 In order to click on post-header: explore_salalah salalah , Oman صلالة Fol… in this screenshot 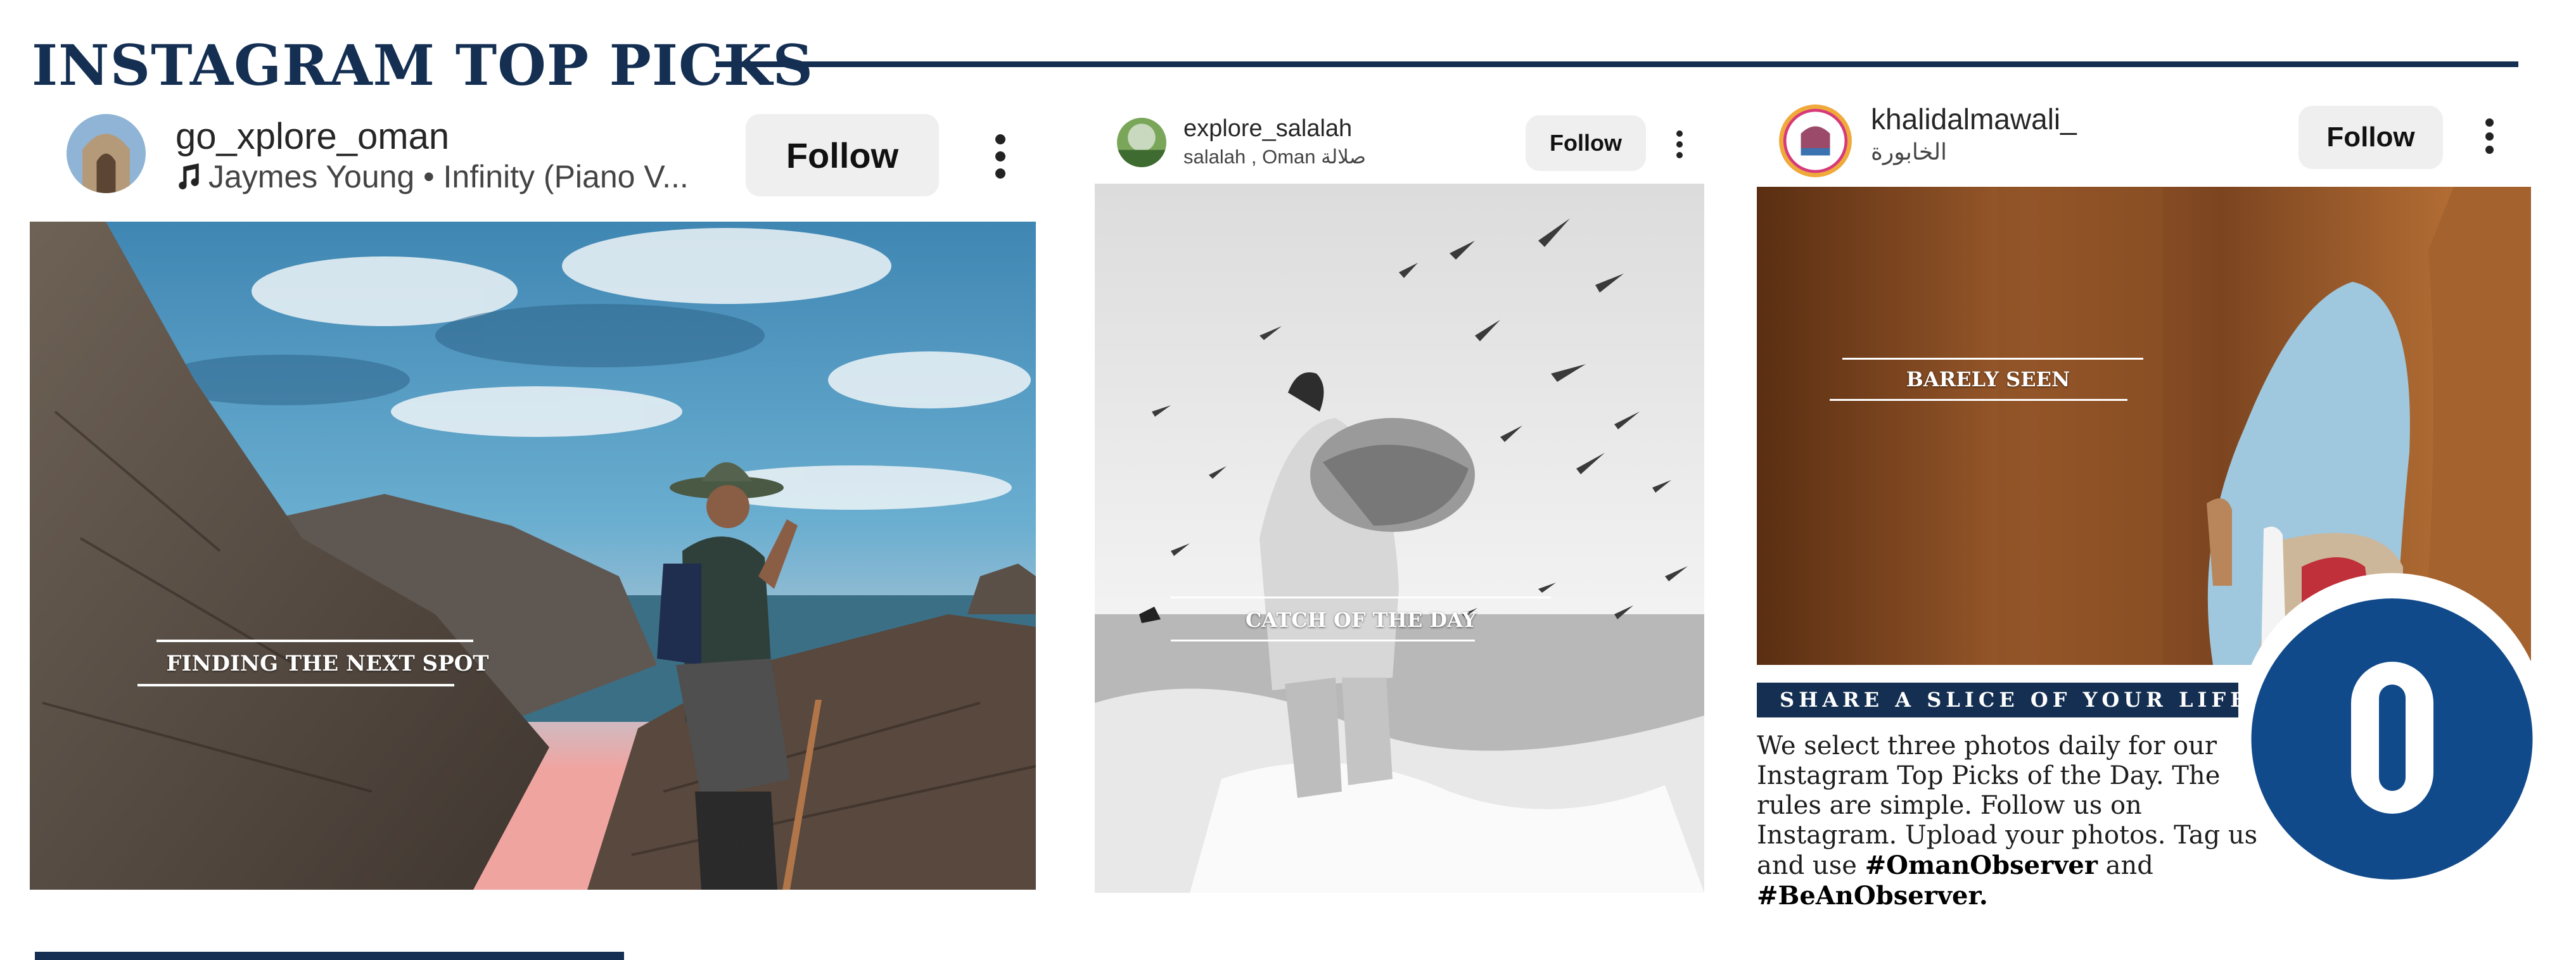, I will do `click(1400, 142)`.